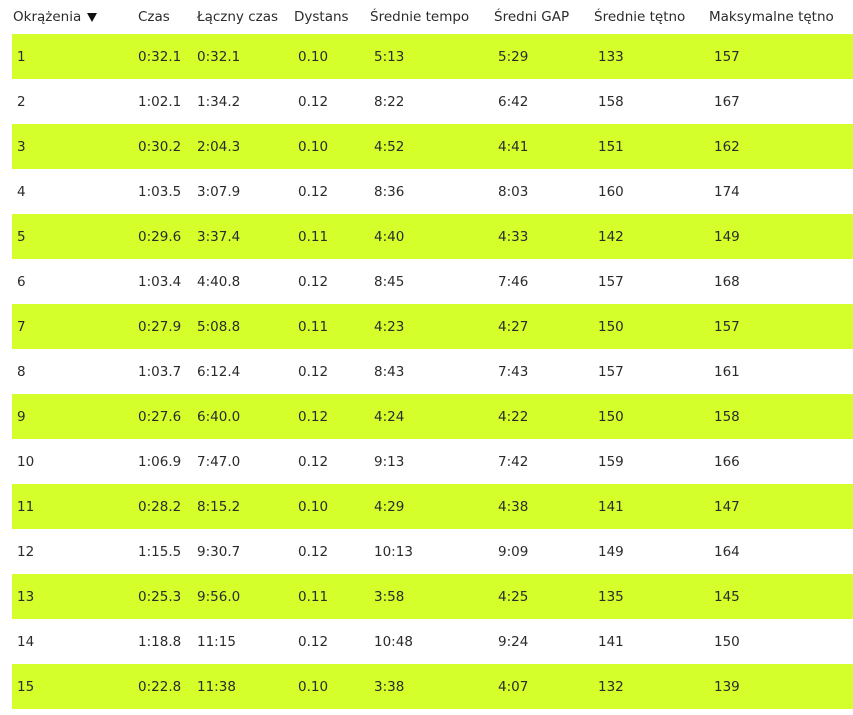  What do you see at coordinates (26, 506) in the screenshot?
I see `cell-lap-number: 11` at bounding box center [26, 506].